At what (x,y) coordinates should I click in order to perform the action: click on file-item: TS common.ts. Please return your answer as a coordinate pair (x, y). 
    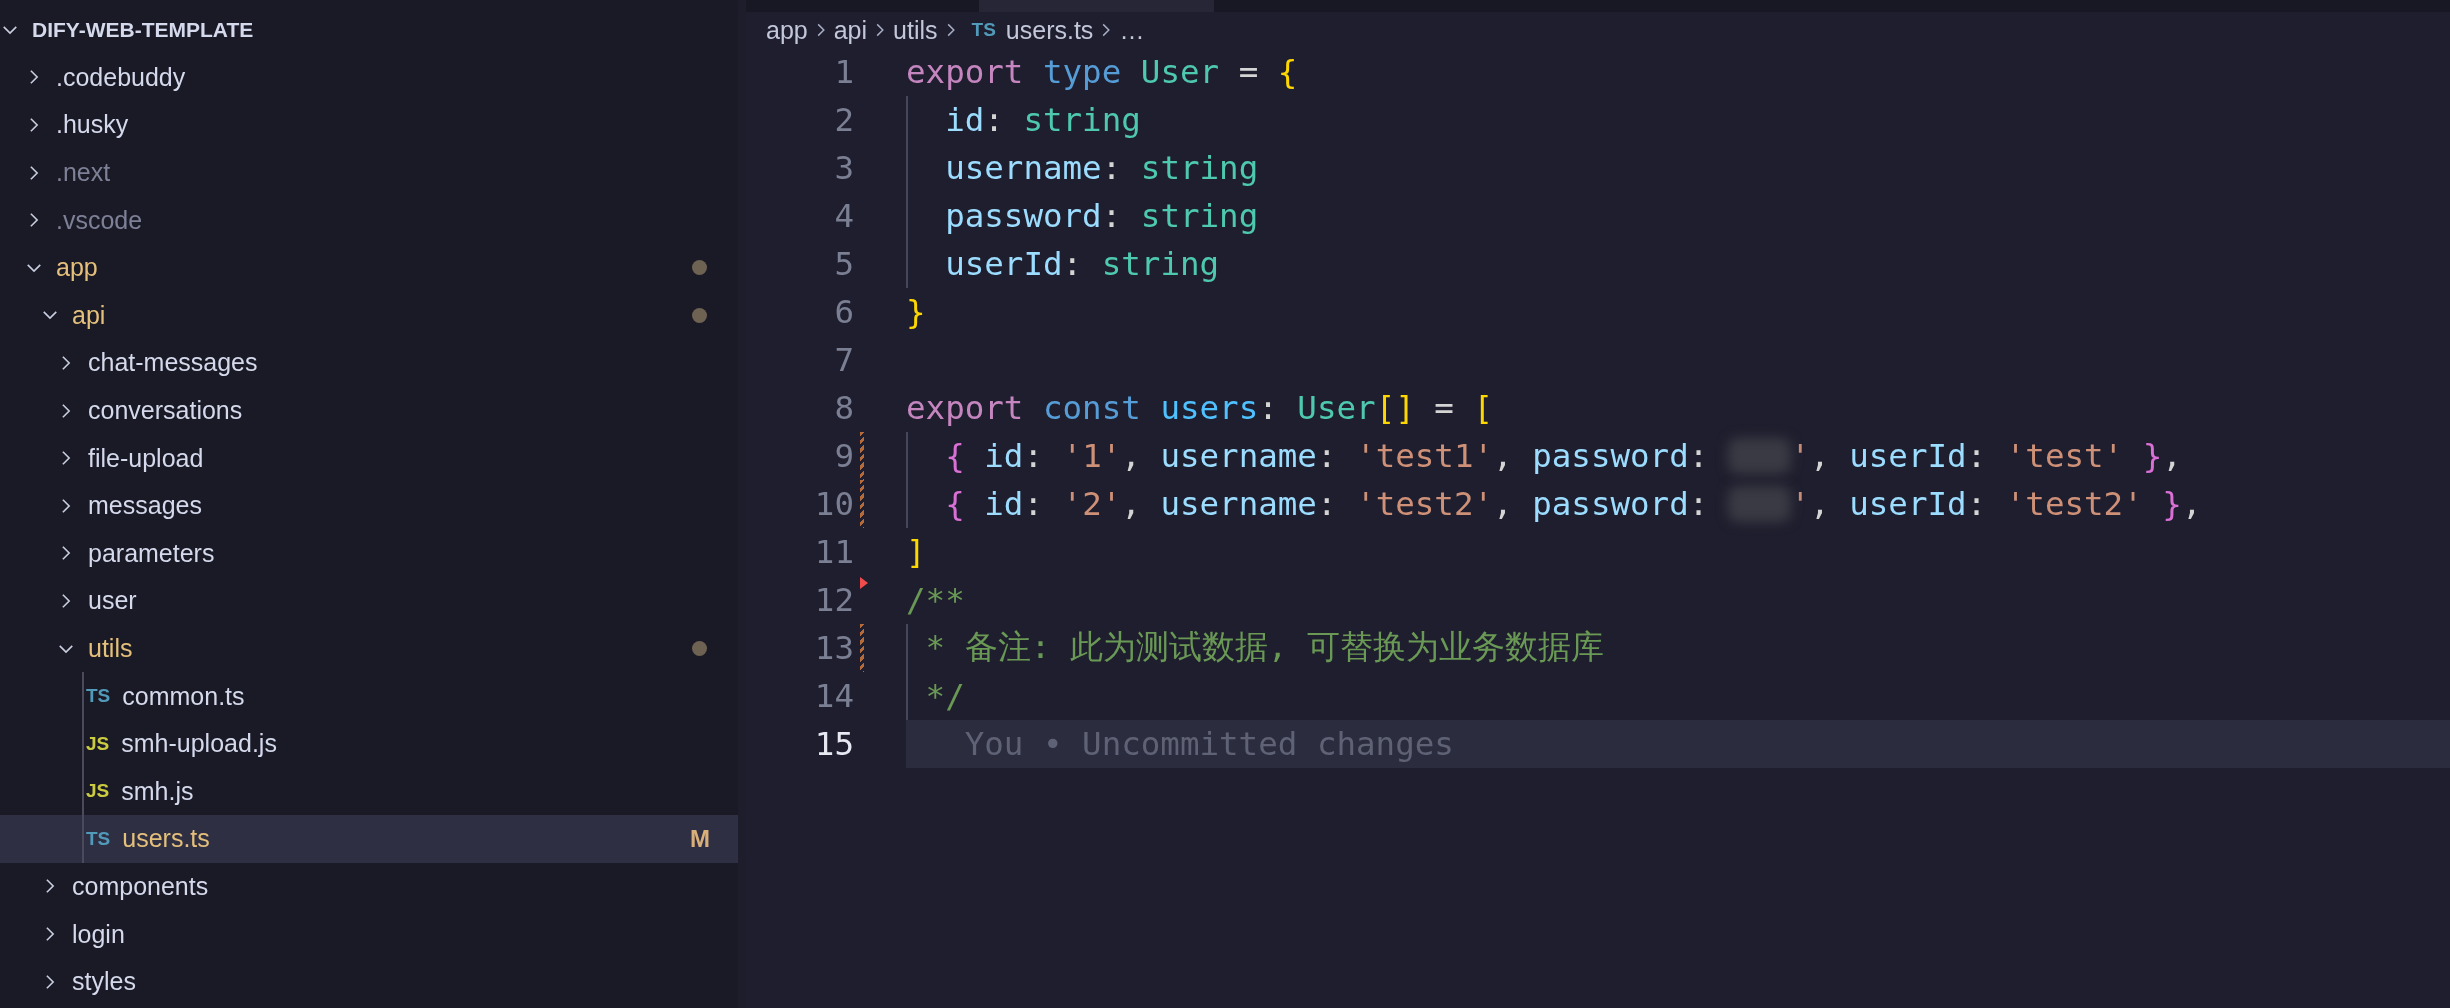
    Looking at the image, I should click on (369, 696).